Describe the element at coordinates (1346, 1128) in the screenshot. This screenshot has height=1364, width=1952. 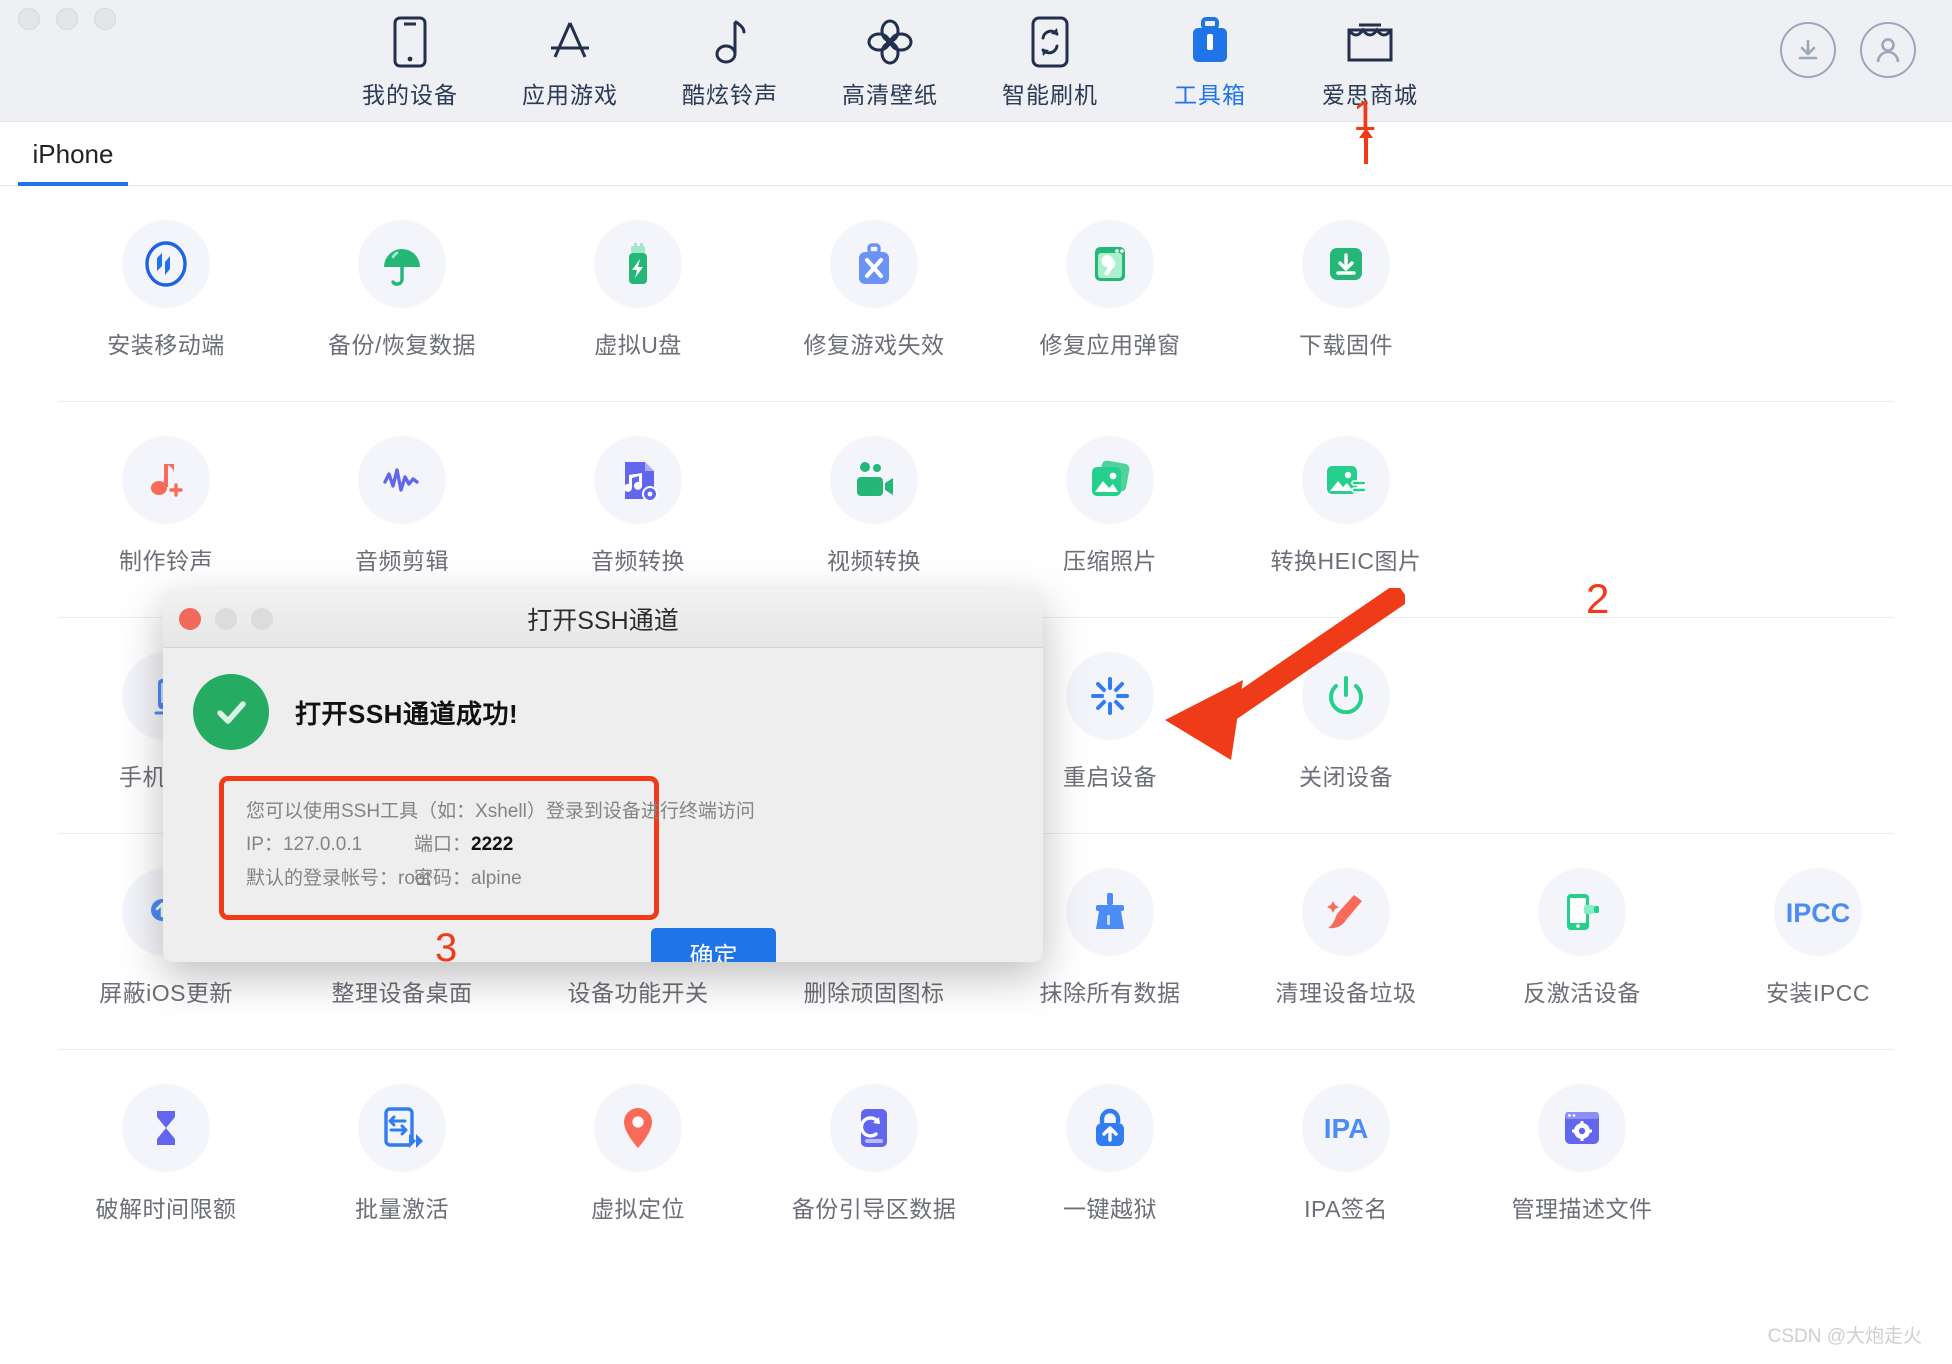
I see `svg-text: IPA` at that location.